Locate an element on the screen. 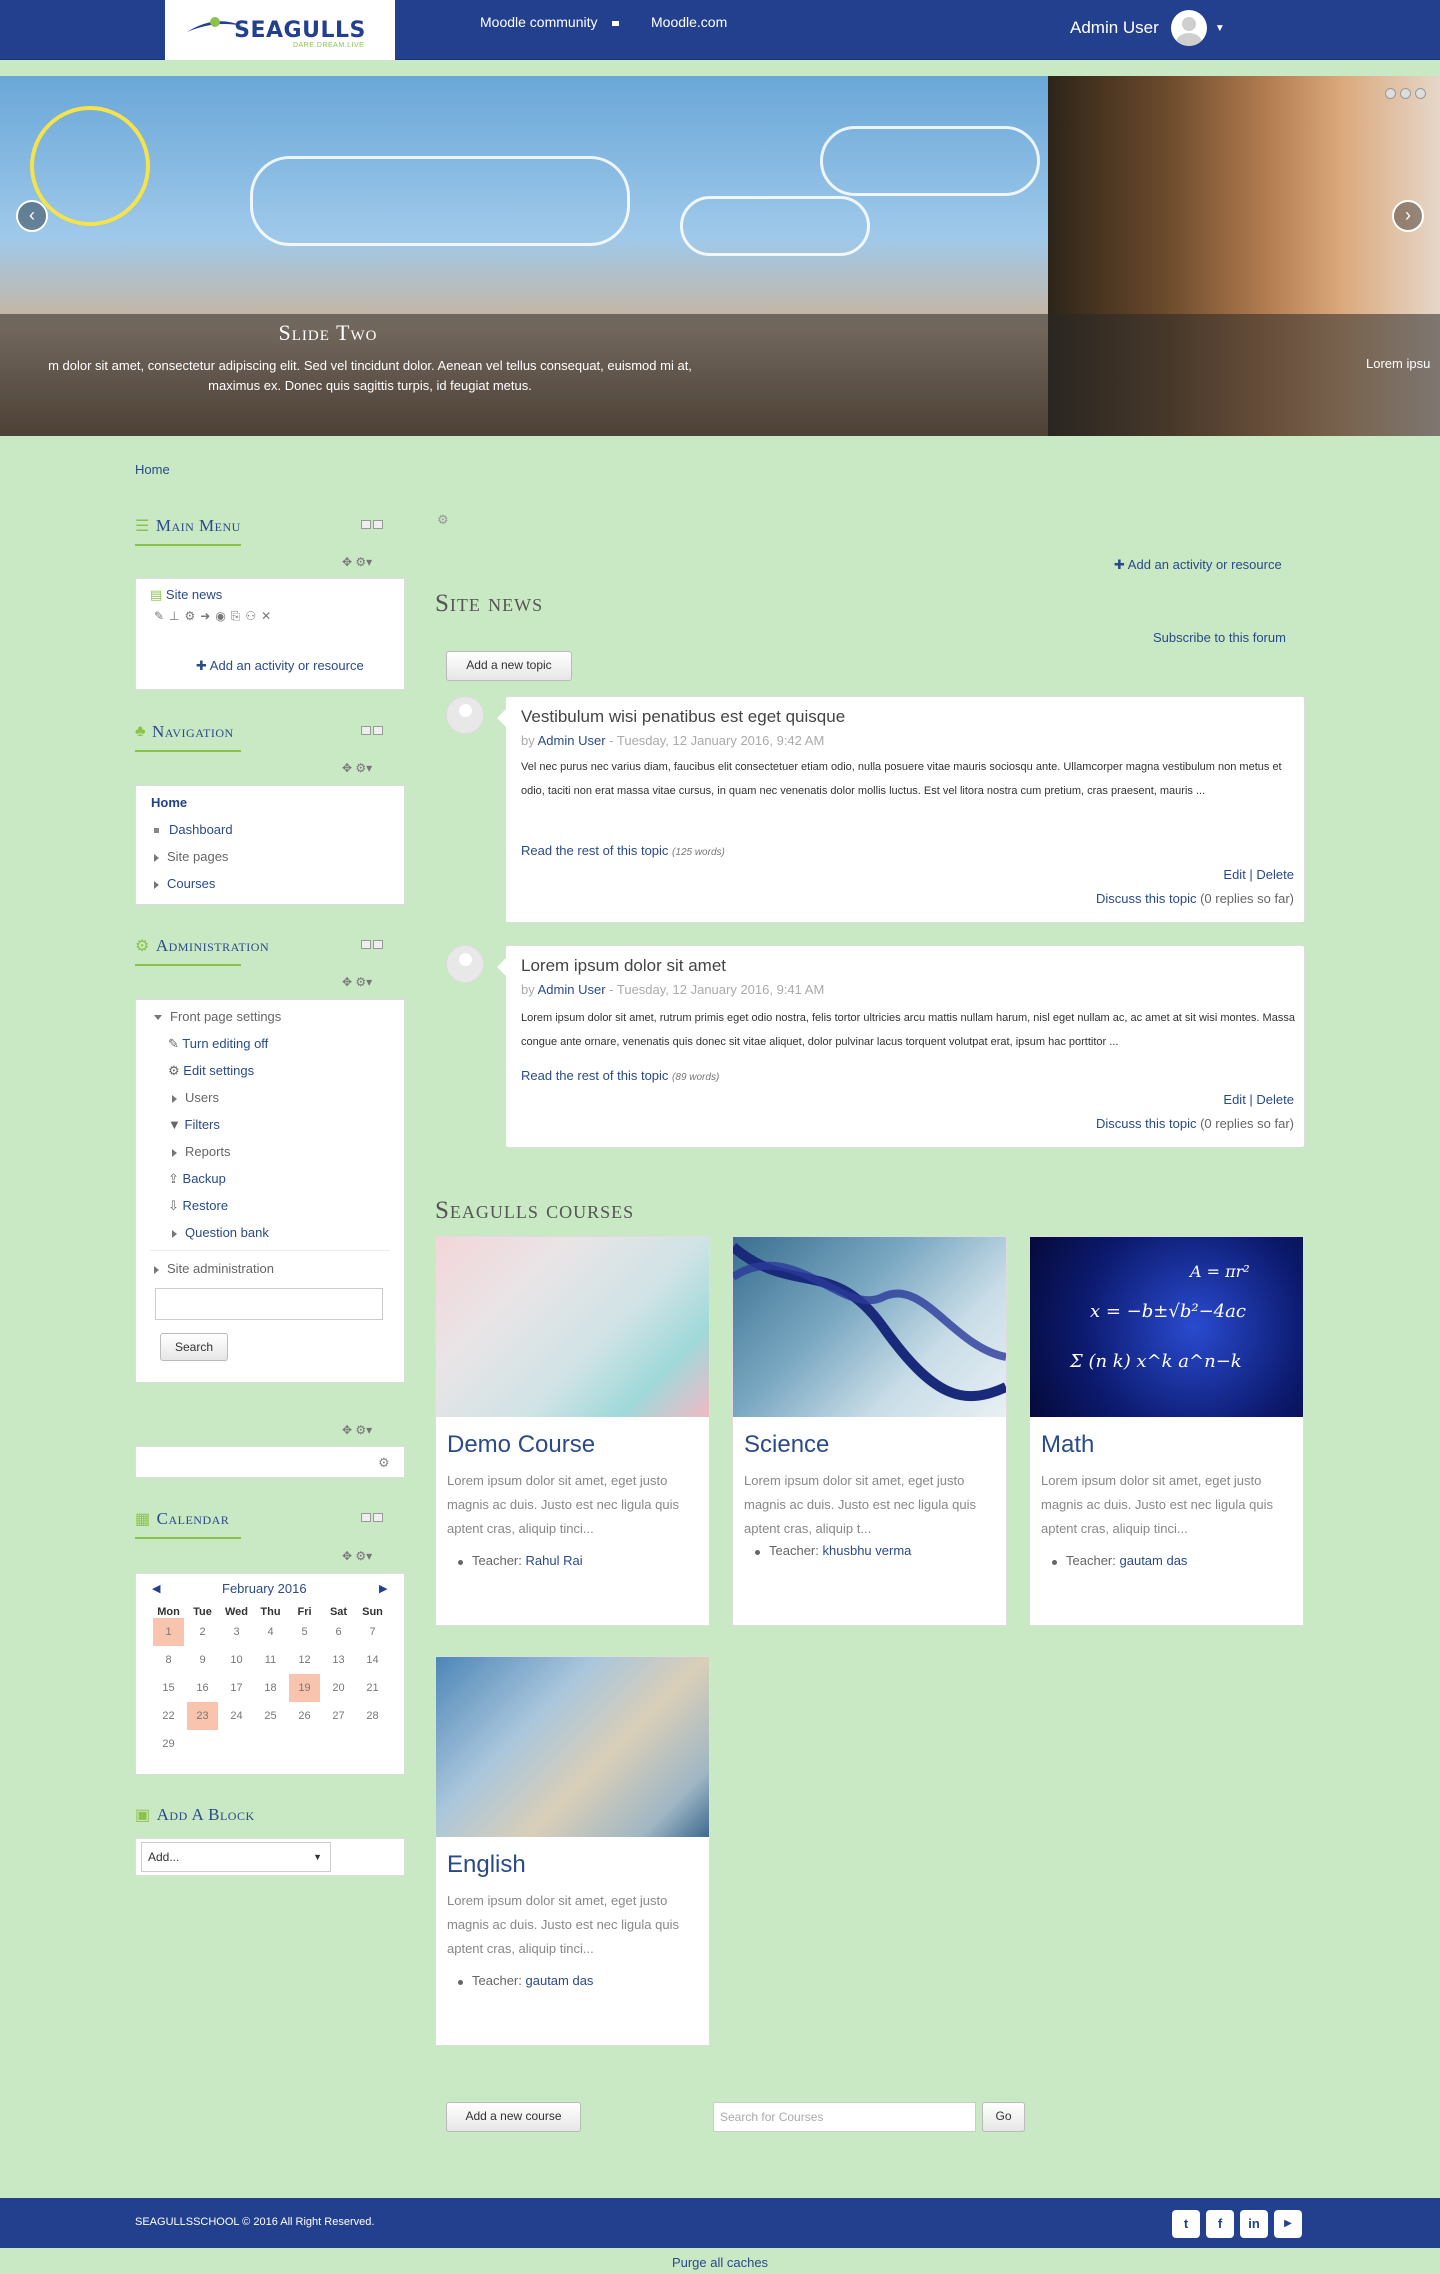  course-name: Math is located at coordinates (1067, 1445).